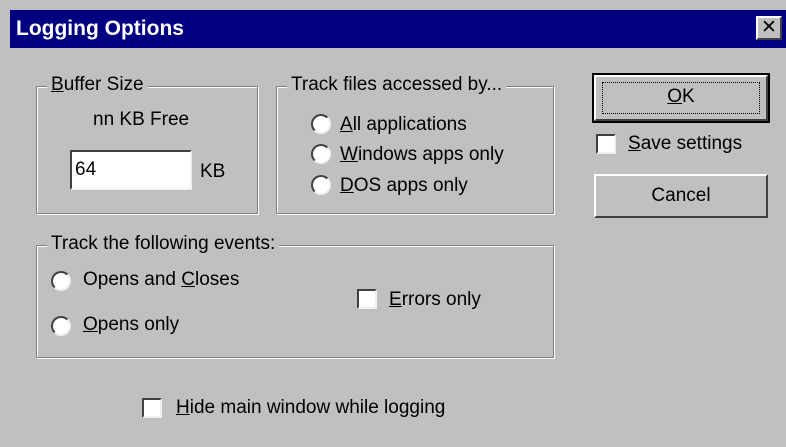 The height and width of the screenshot is (447, 786). Describe the element at coordinates (61, 281) in the screenshot. I see `radio-opens-closes` at that location.